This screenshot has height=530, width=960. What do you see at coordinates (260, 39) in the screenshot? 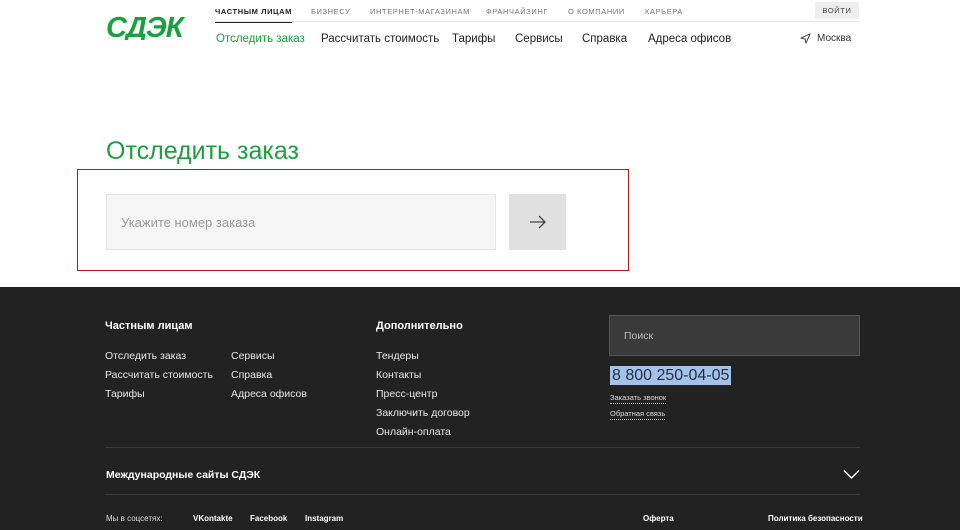
I see `main-nav-track: Отследить заказ` at bounding box center [260, 39].